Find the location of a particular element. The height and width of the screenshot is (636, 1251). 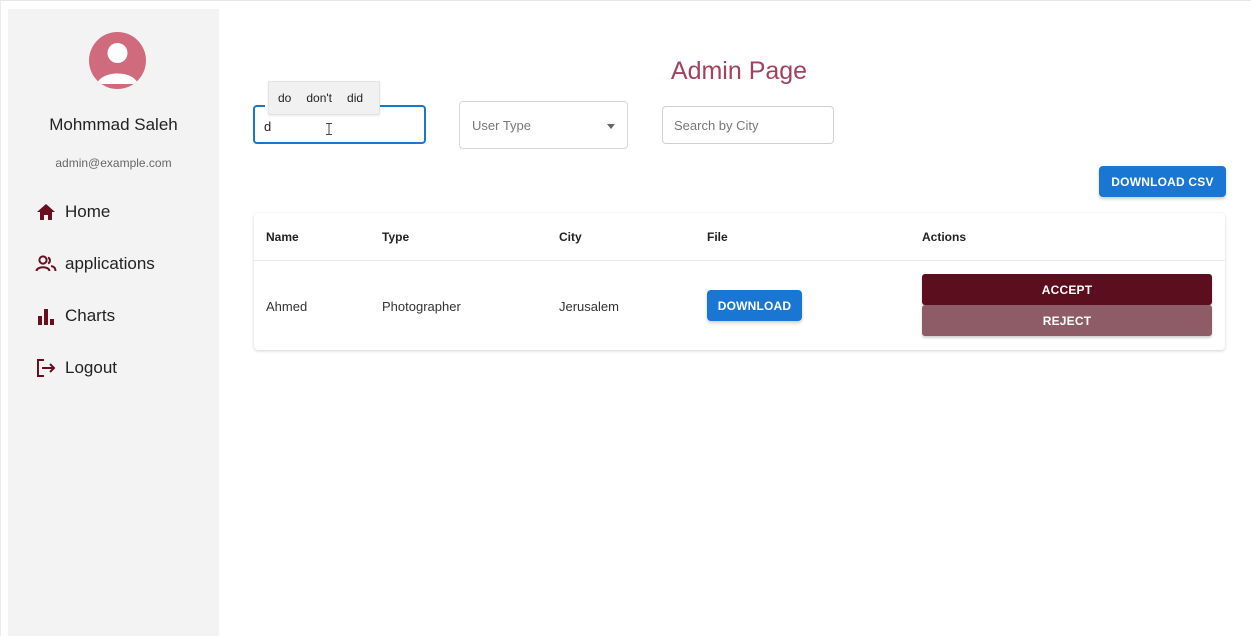

autocomplete-suggestions: do don't did is located at coordinates (324, 98).